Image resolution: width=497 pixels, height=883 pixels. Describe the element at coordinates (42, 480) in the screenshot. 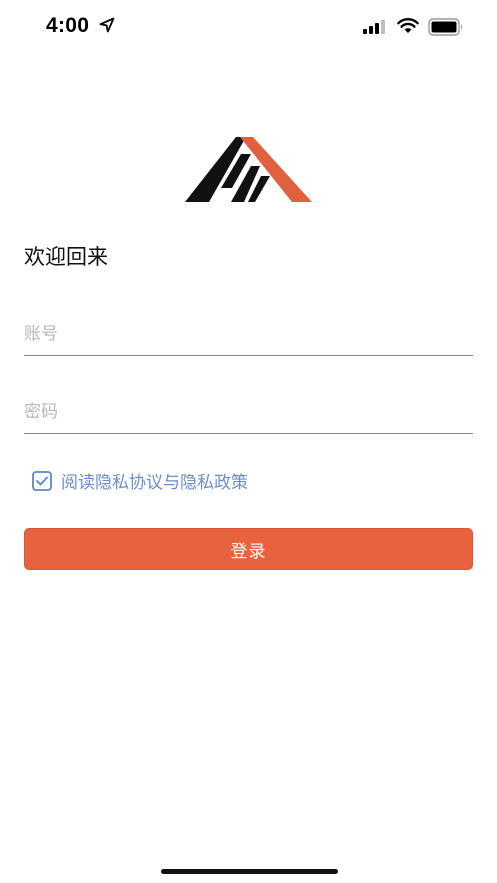

I see `checkbox-checked-icon` at that location.